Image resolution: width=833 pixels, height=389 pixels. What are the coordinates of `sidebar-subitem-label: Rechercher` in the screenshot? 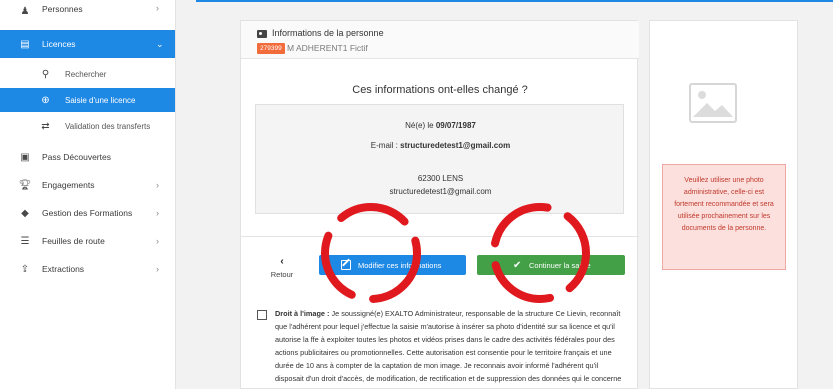 It's located at (86, 74).